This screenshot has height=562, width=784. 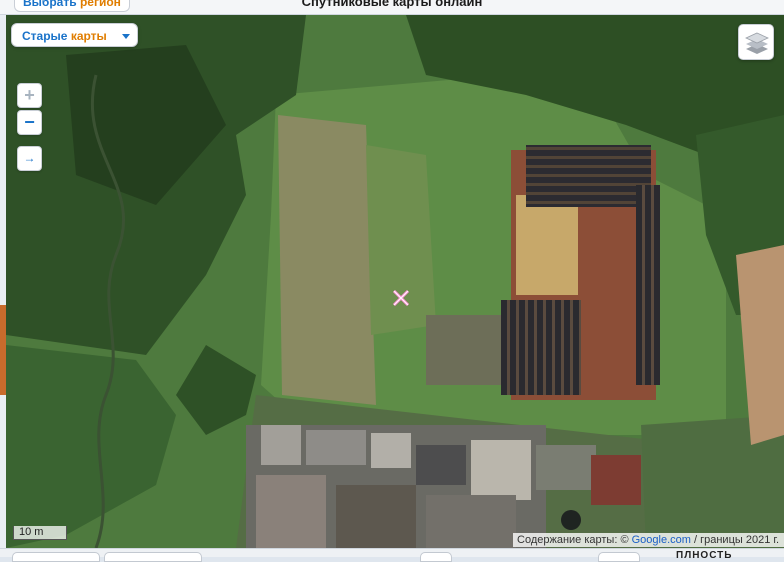 I want to click on scale-bar: 10 m, so click(x=40, y=533).